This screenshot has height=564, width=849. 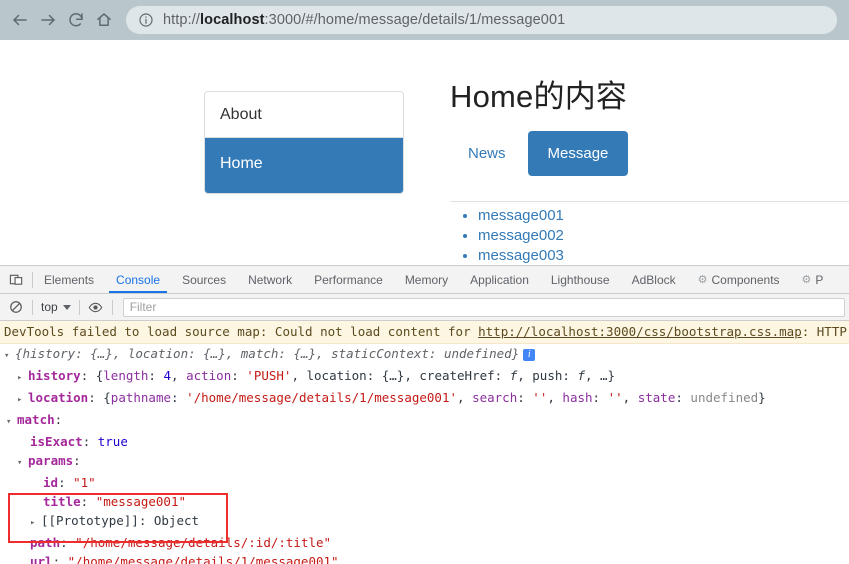 What do you see at coordinates (540, 397) in the screenshot?
I see `value-search: ''` at bounding box center [540, 397].